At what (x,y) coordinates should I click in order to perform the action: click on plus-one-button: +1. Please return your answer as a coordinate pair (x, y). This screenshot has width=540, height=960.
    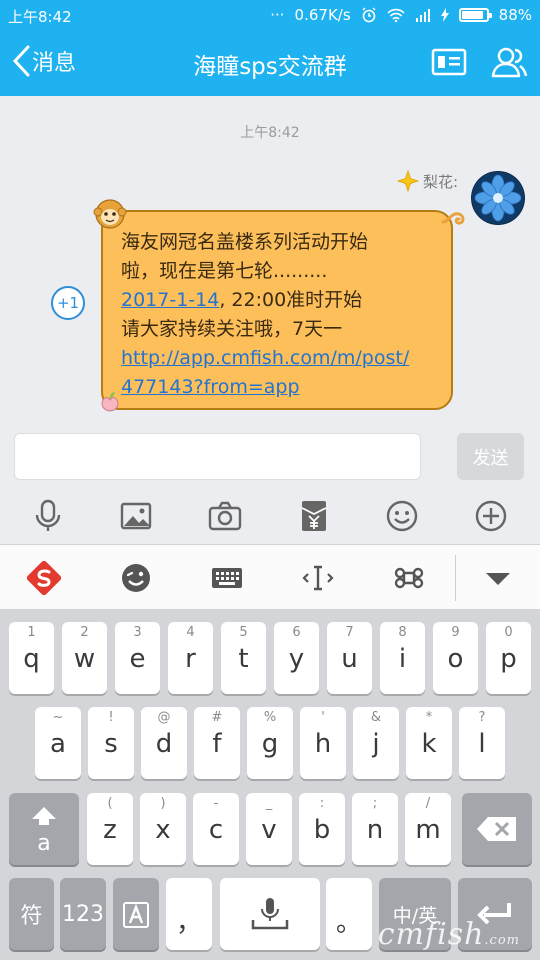
    Looking at the image, I should click on (68, 303).